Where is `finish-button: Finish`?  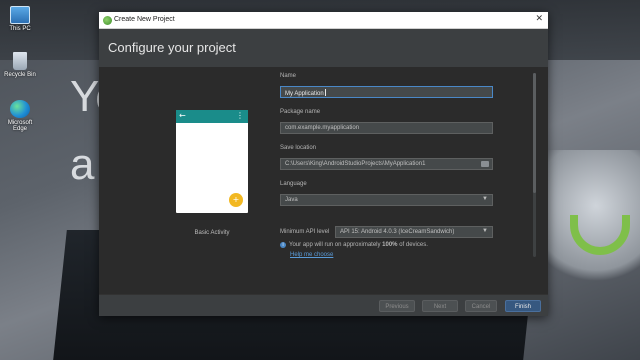
finish-button: Finish is located at coordinates (523, 306).